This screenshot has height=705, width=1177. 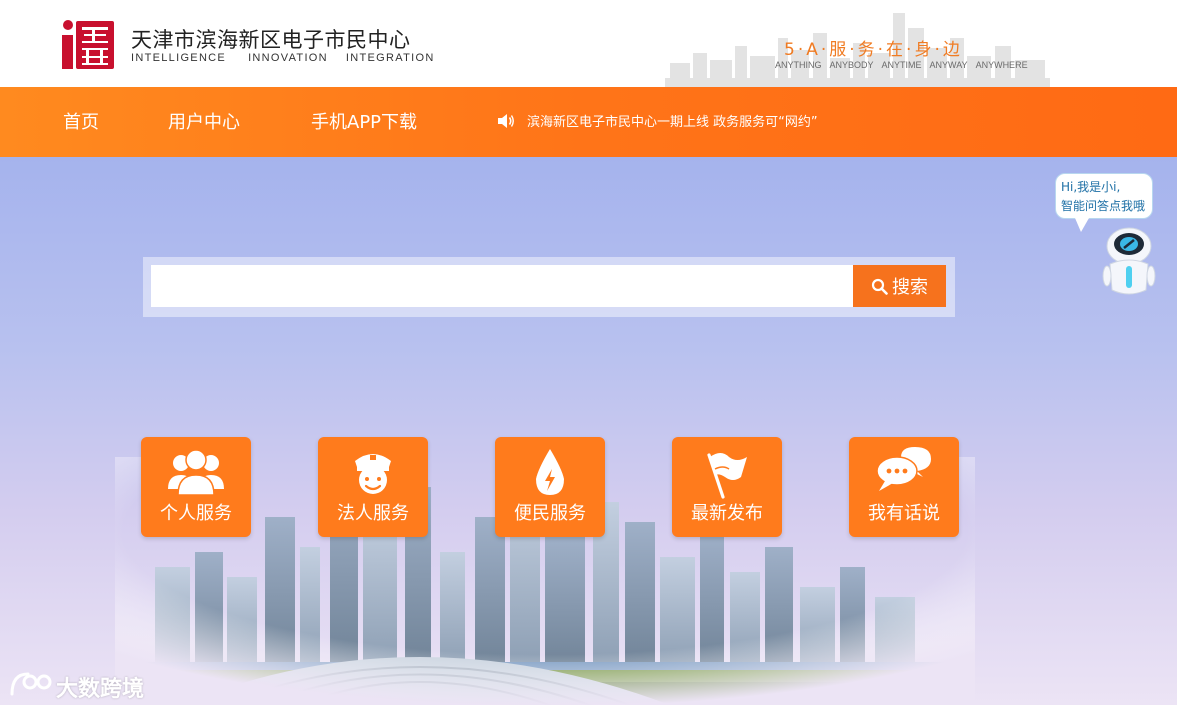 I want to click on slogan-word: ANYWHERE, so click(x=1001, y=65).